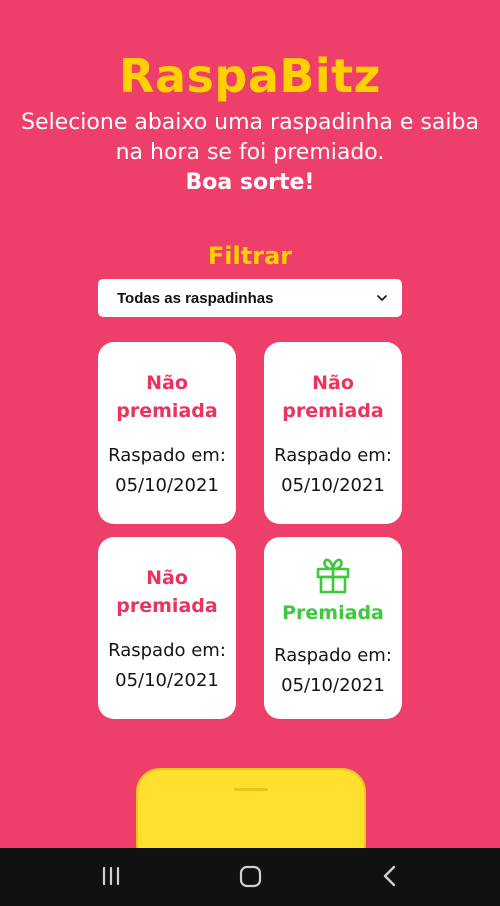  I want to click on subtitle-emphasis: Boa sorte!, so click(250, 182).